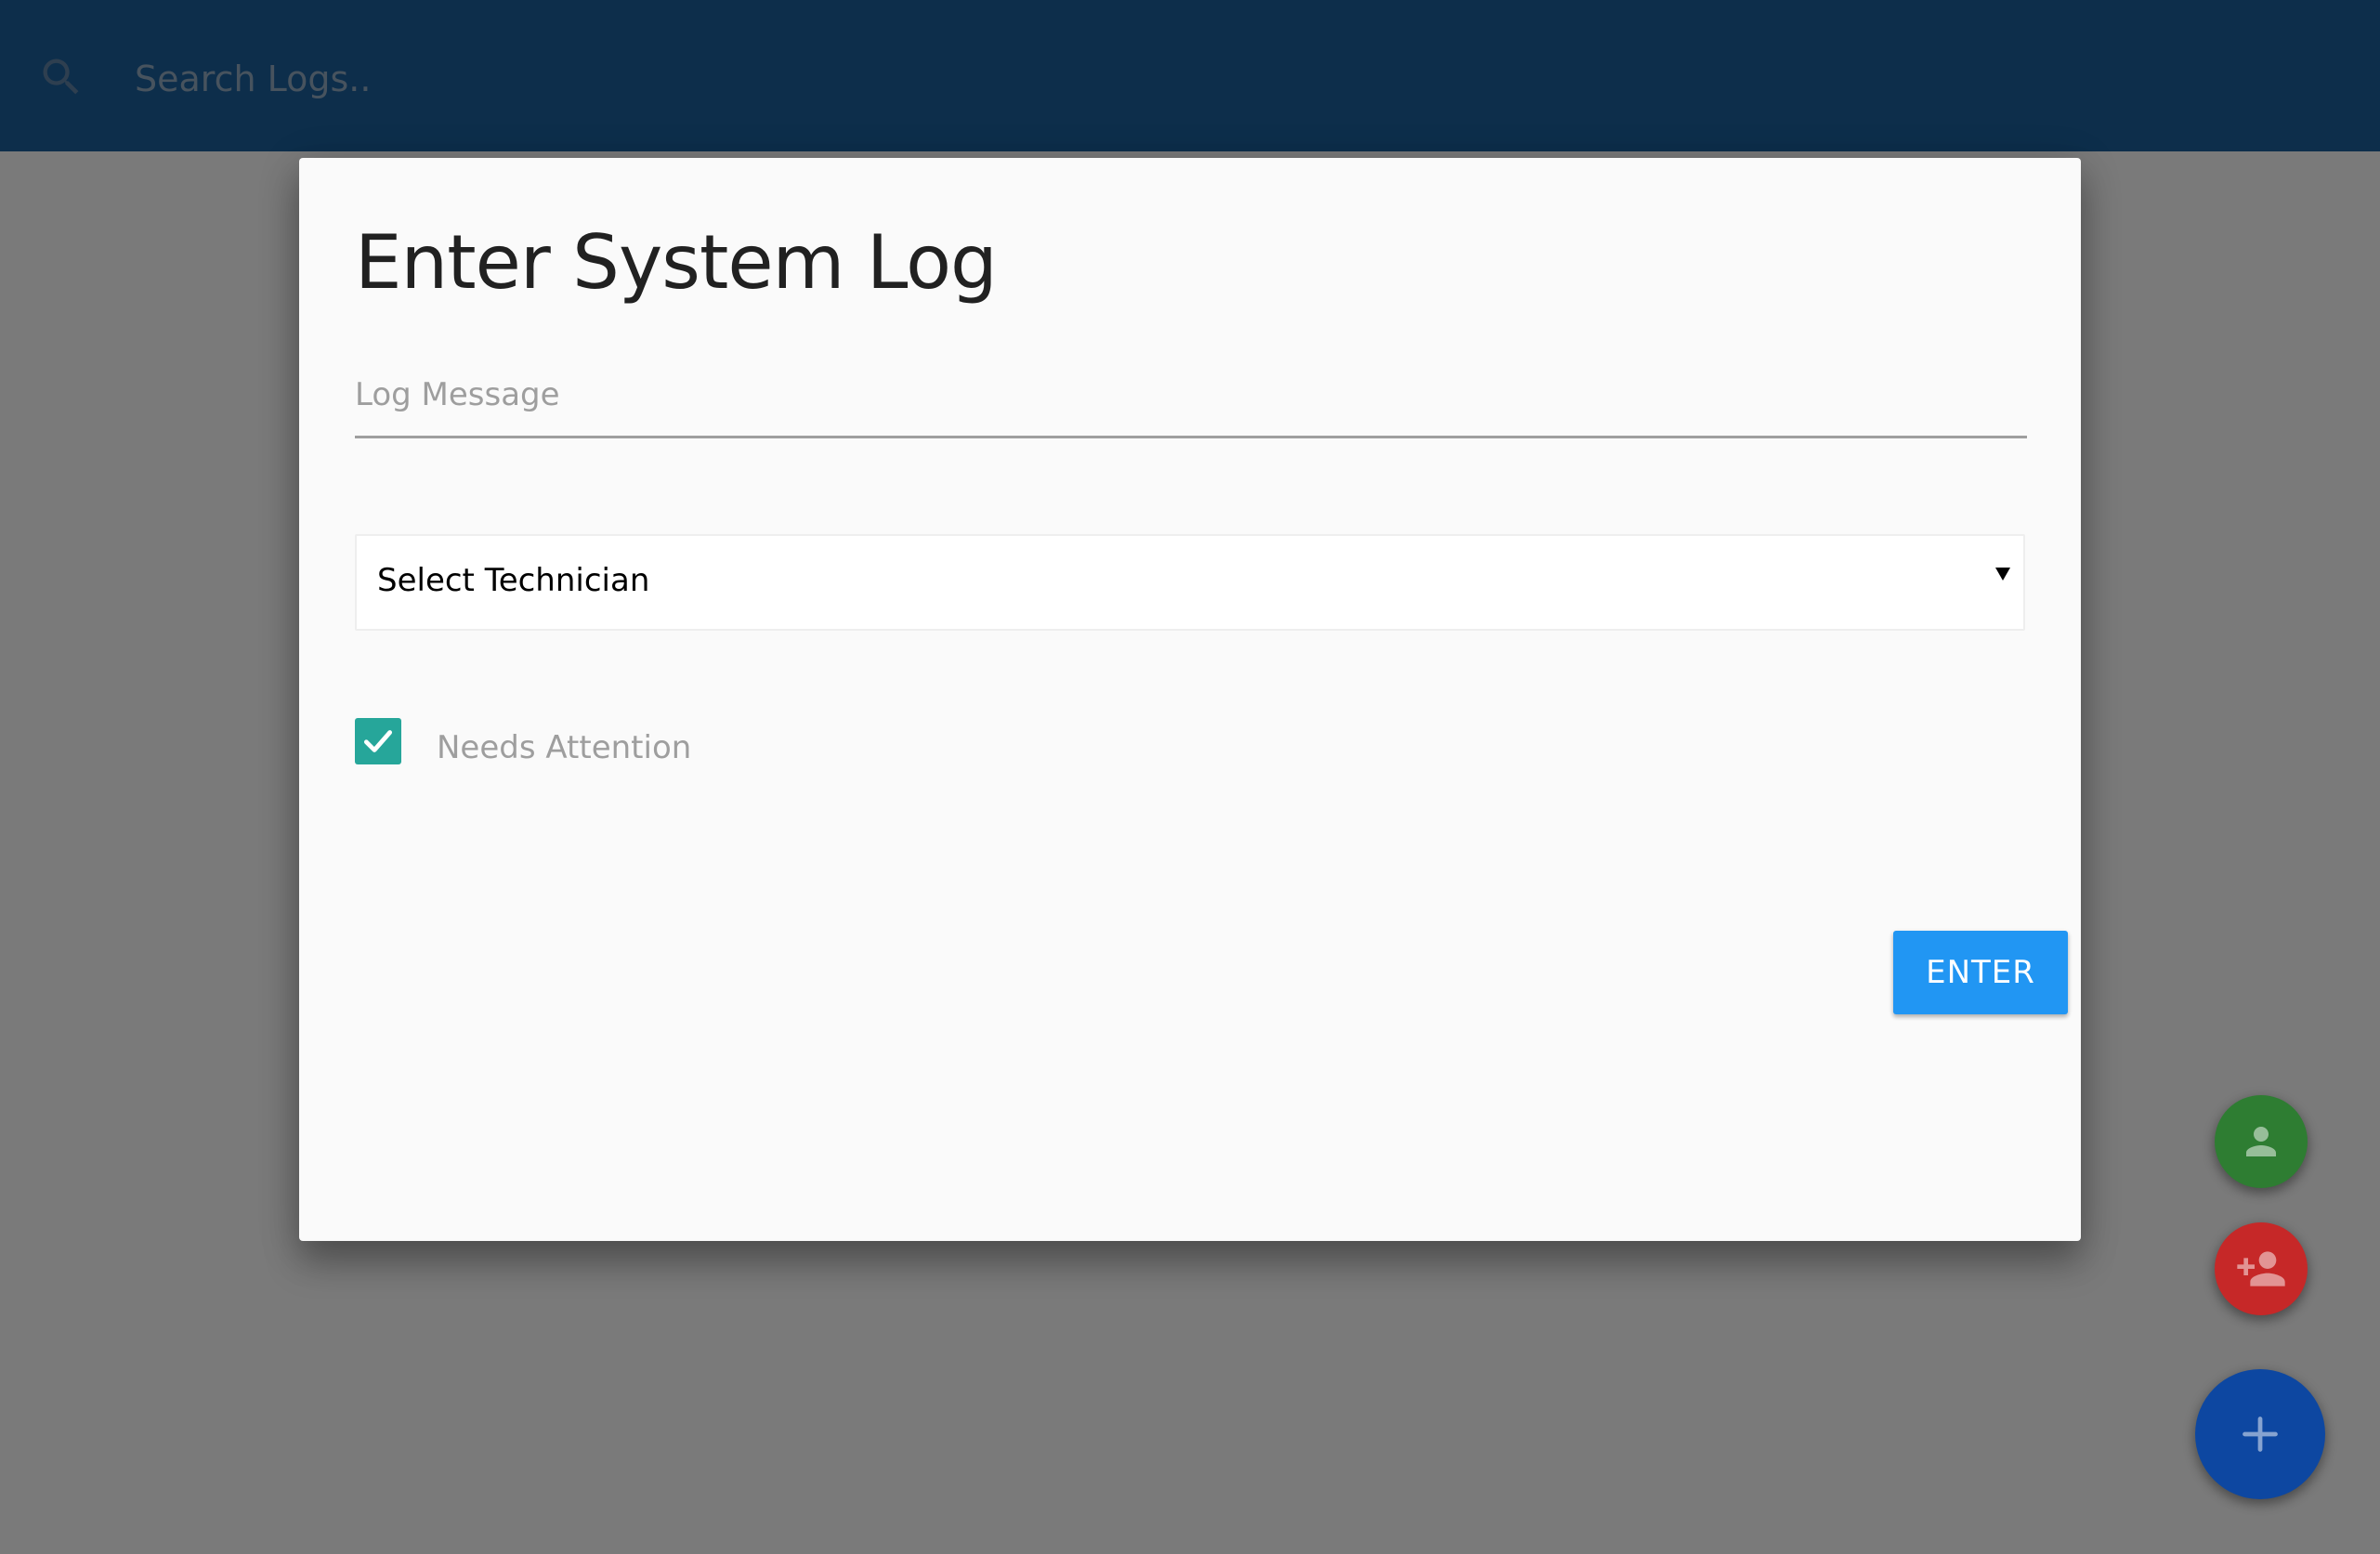 Image resolution: width=2380 pixels, height=1554 pixels. I want to click on needs-attention-row: Needs Attention, so click(523, 741).